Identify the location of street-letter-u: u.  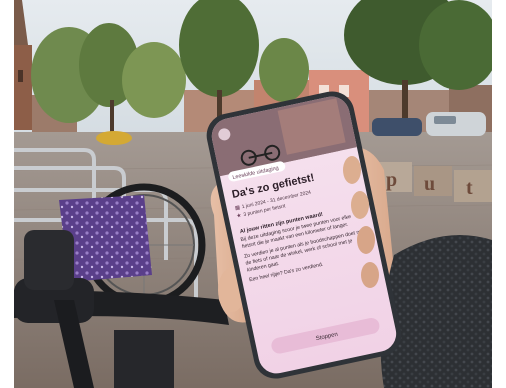
(429, 184).